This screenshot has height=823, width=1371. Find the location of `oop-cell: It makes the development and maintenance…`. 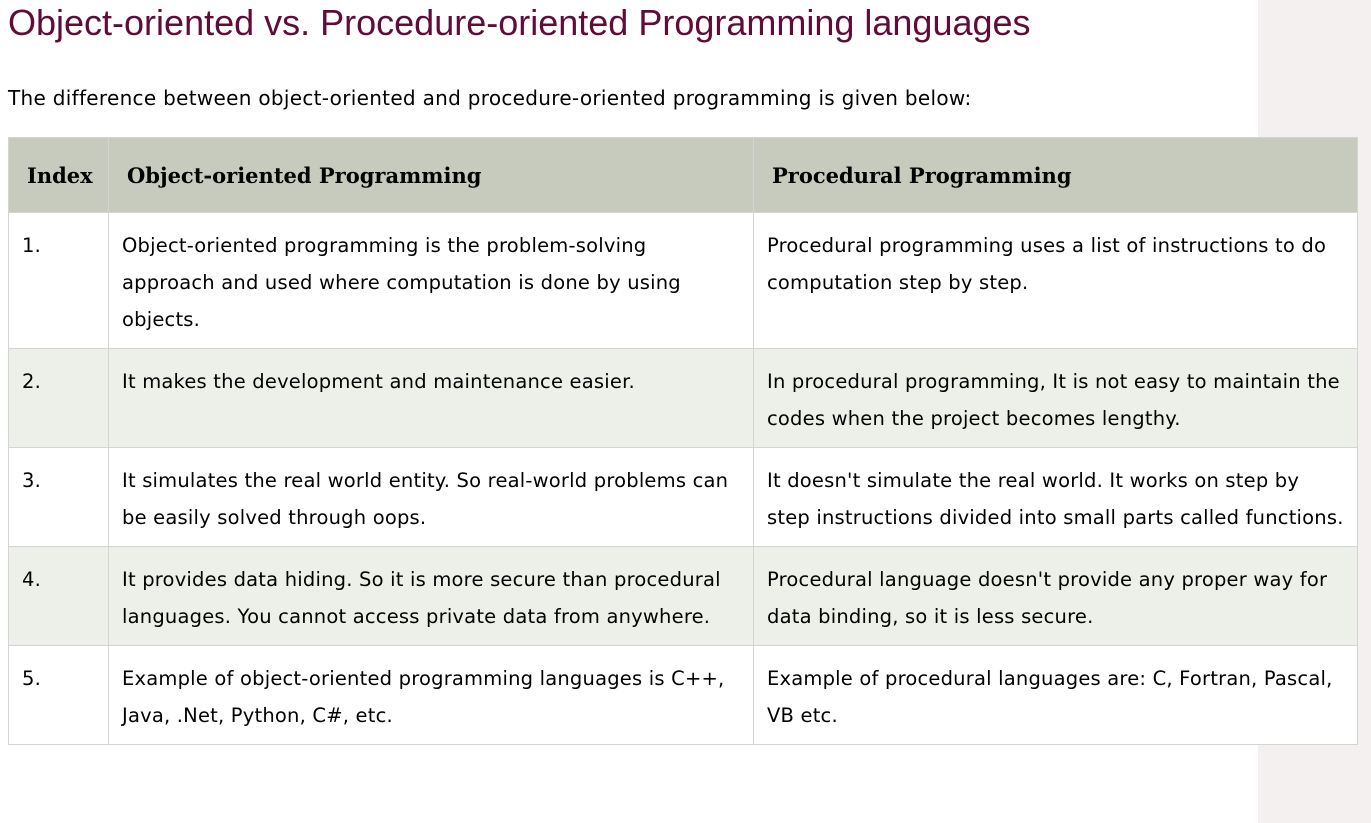

oop-cell: It makes the development and maintenance… is located at coordinates (431, 398).